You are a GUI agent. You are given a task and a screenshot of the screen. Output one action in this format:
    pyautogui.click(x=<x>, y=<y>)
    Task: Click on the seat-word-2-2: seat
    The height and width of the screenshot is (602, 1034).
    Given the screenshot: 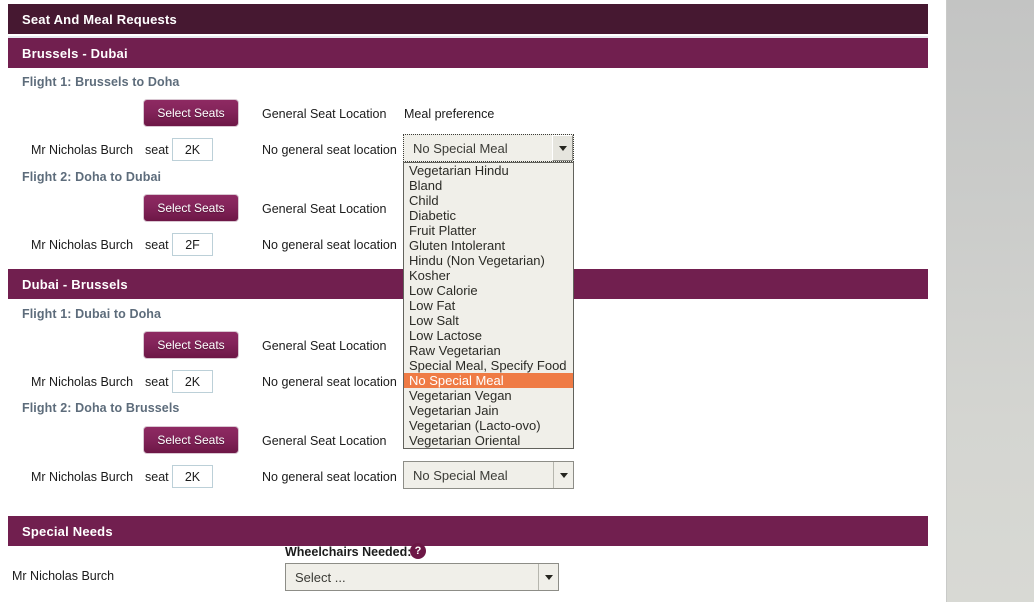 What is the action you would take?
    pyautogui.click(x=157, y=477)
    